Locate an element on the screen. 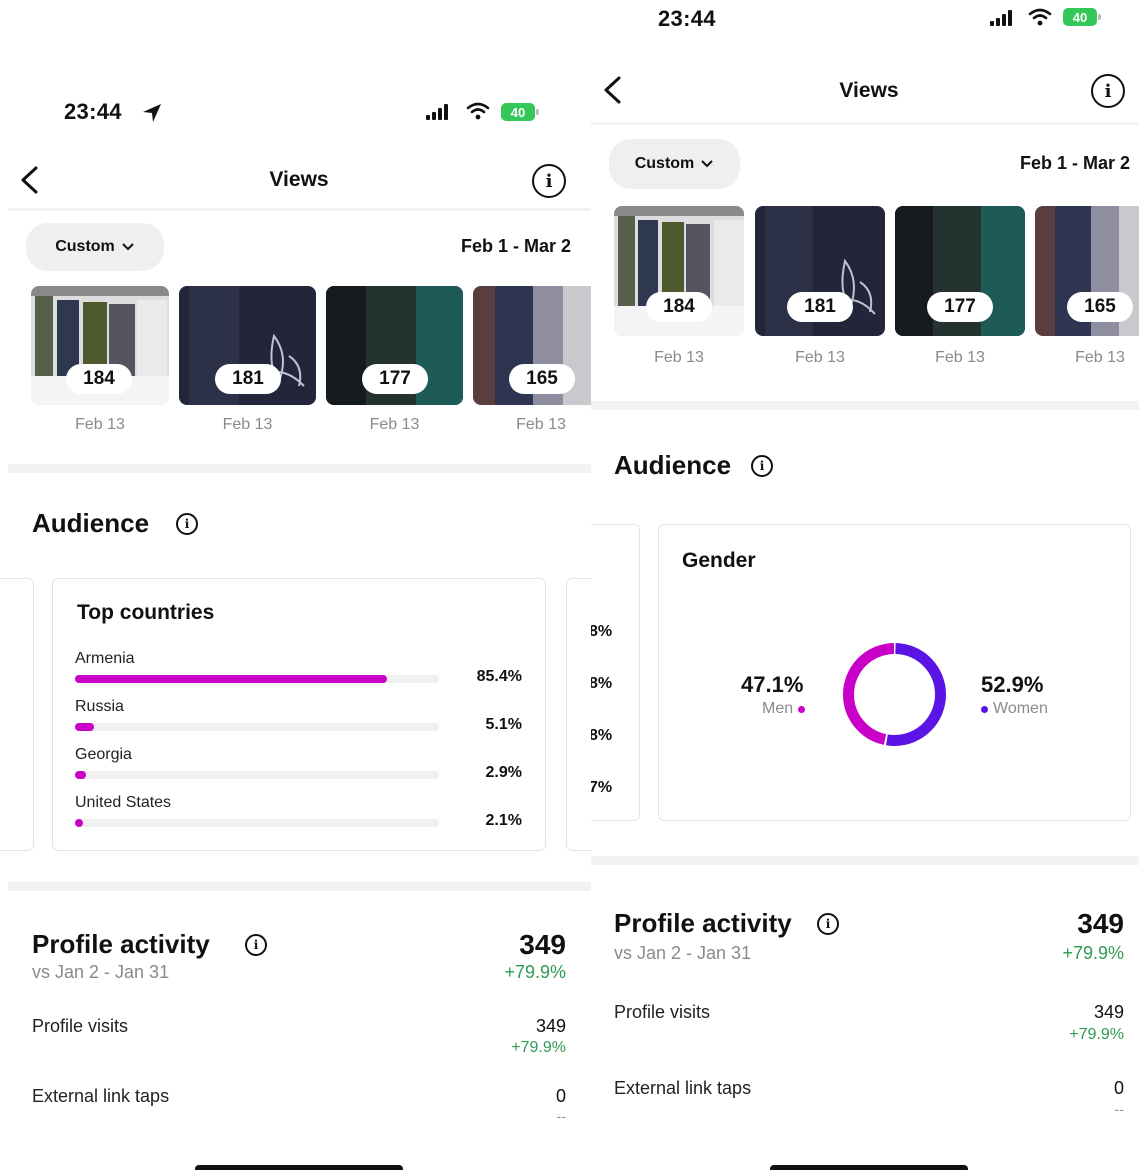 The width and height of the screenshot is (1139, 1170). women-dot is located at coordinates (984, 709).